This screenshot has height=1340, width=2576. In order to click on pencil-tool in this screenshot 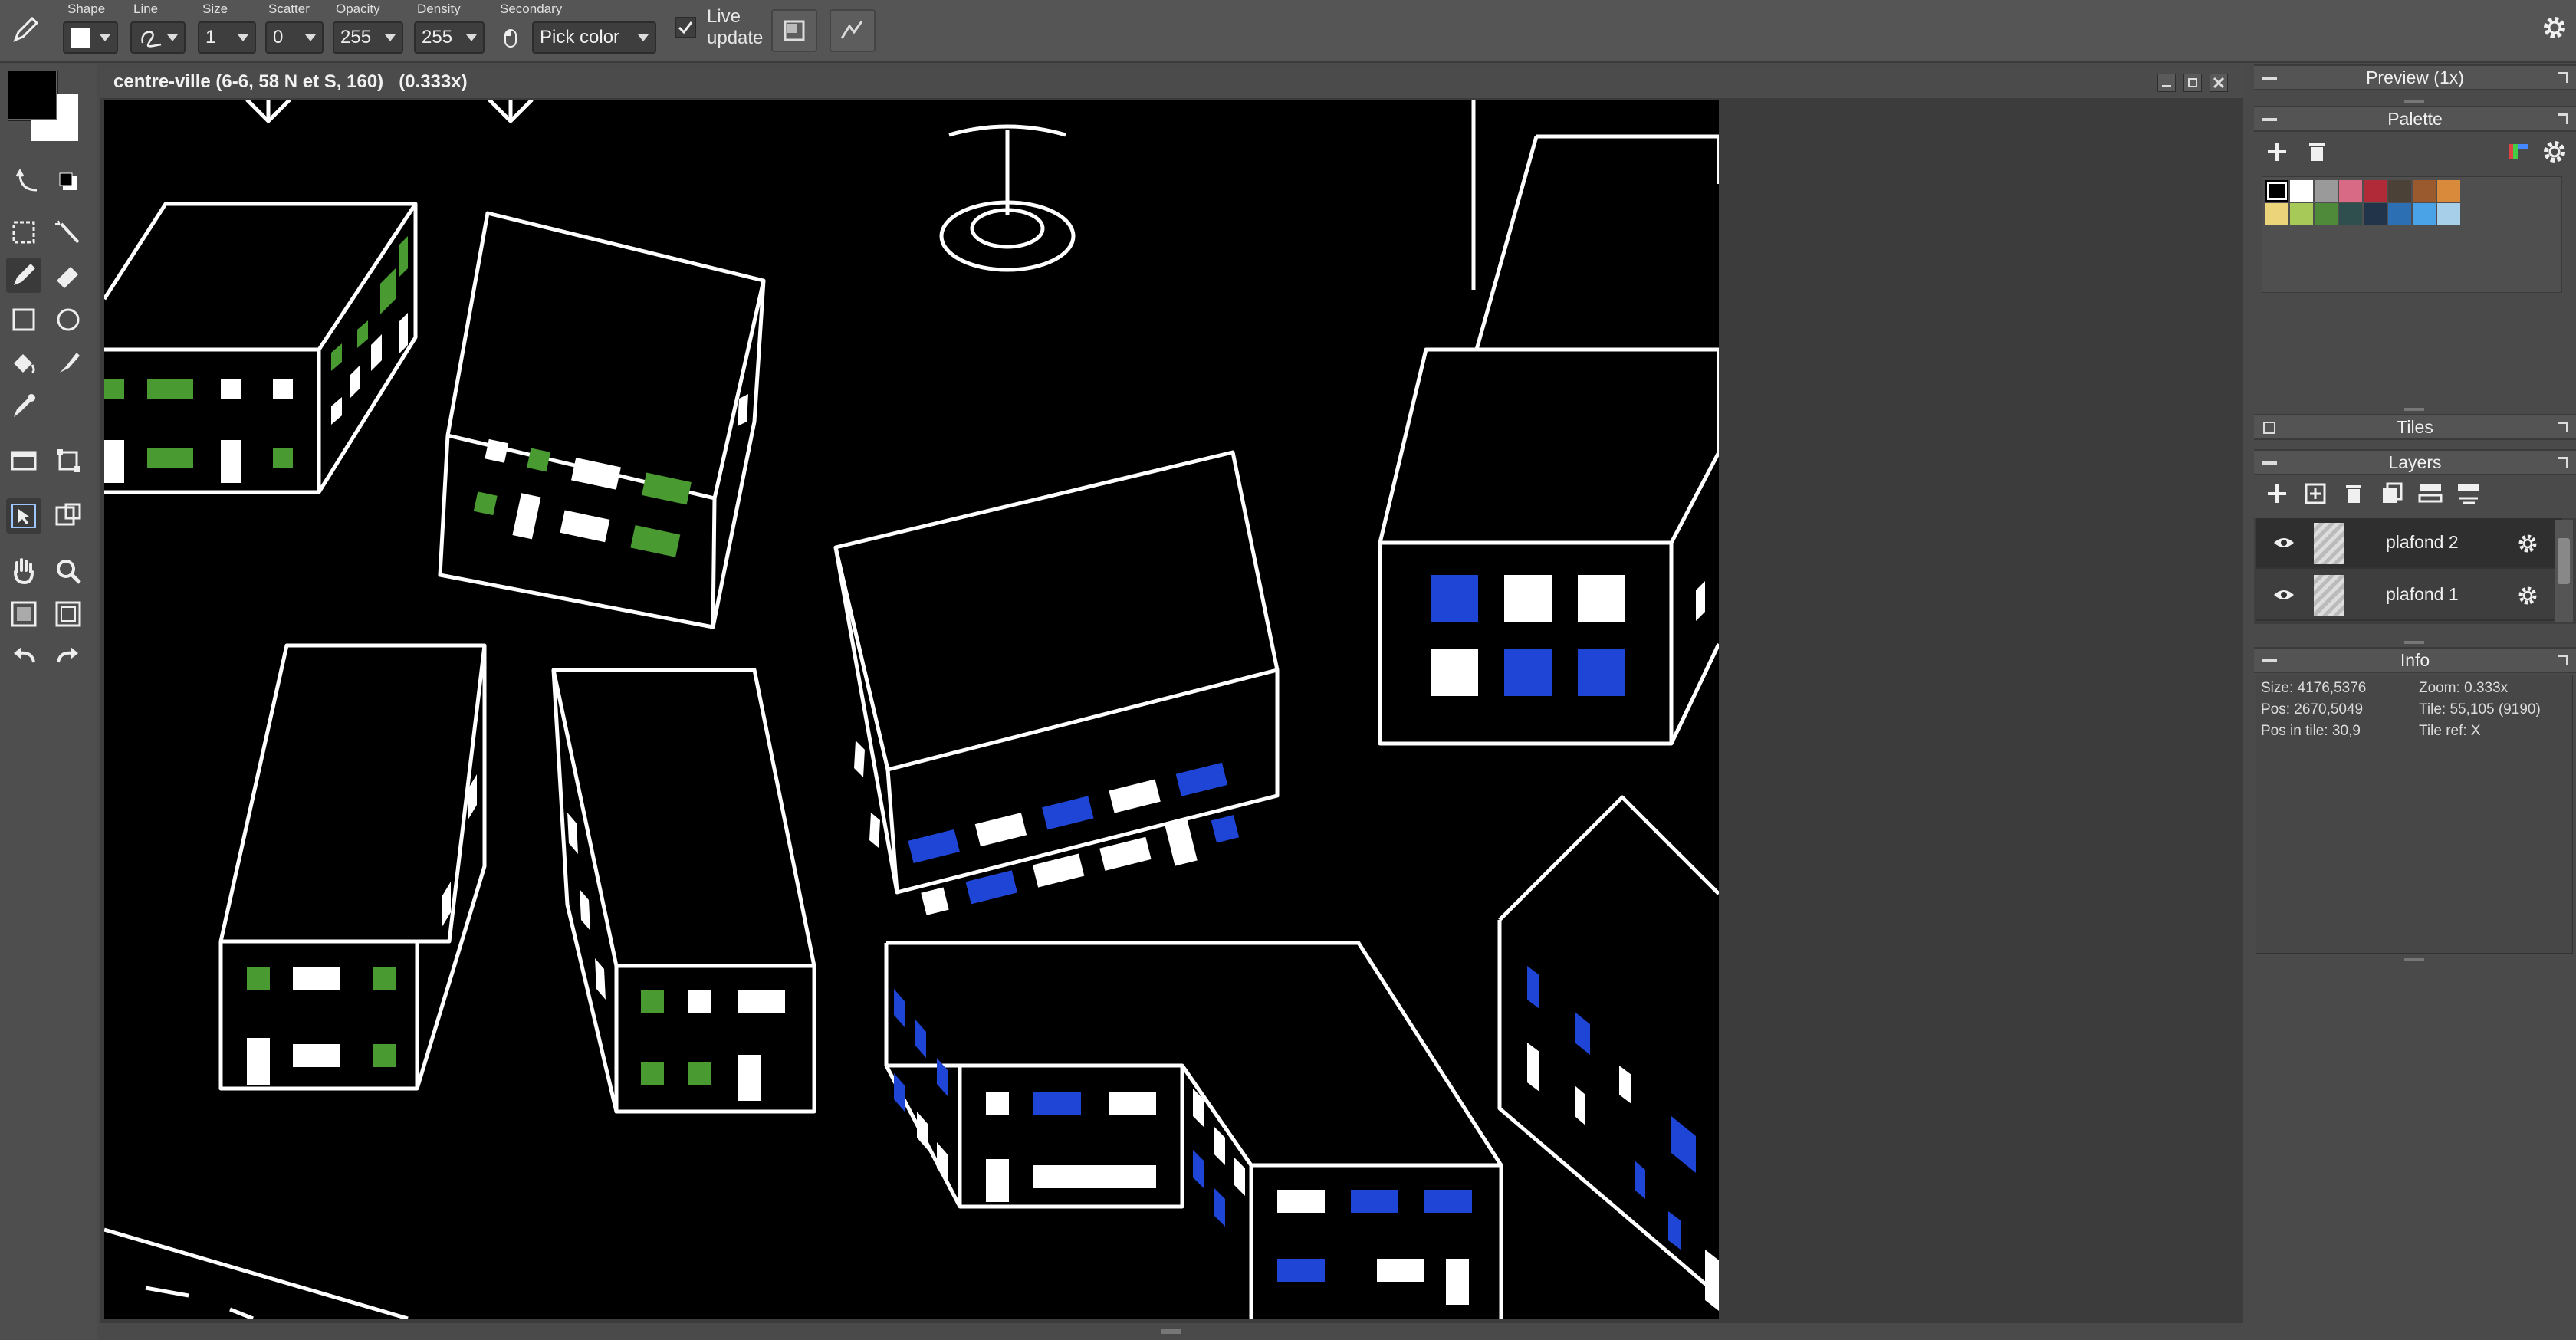, I will do `click(24, 275)`.